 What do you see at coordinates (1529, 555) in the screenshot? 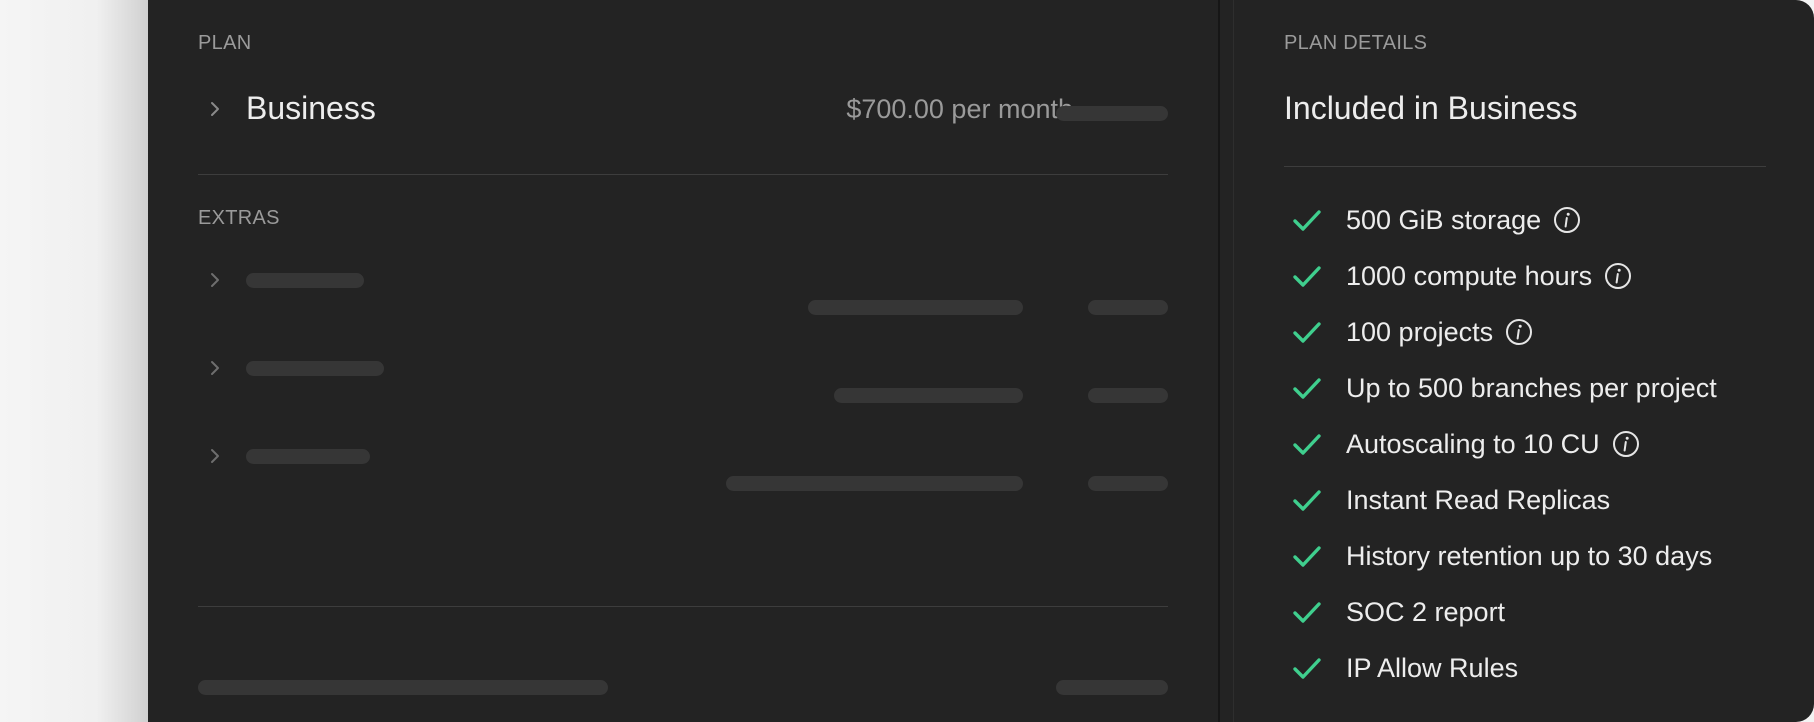
I see `feature-text: History retention up to 30 days` at bounding box center [1529, 555].